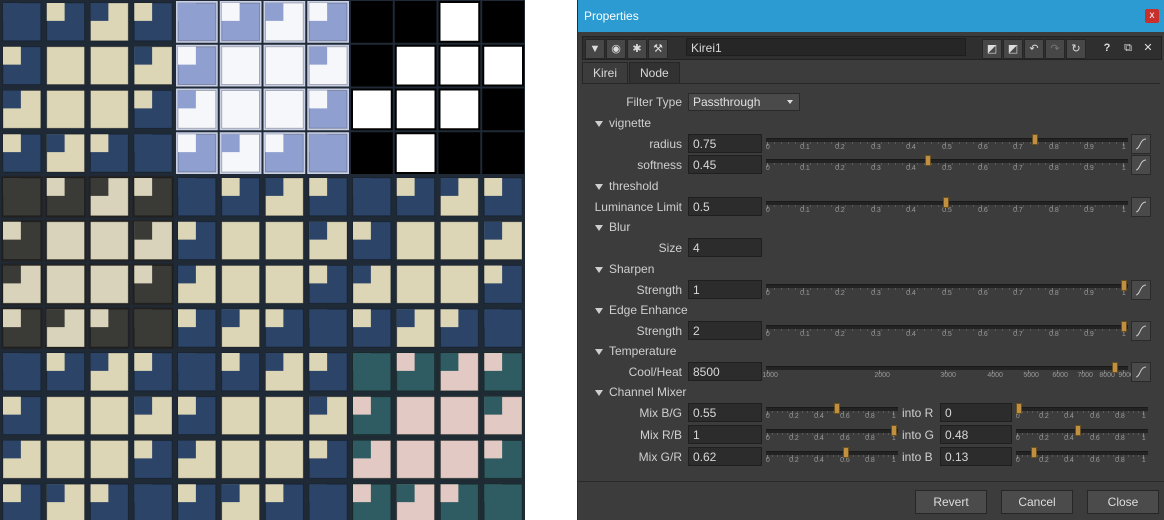 The width and height of the screenshot is (1164, 520). Describe the element at coordinates (976, 456) in the screenshot. I see `into-b-input: 0.13` at that location.